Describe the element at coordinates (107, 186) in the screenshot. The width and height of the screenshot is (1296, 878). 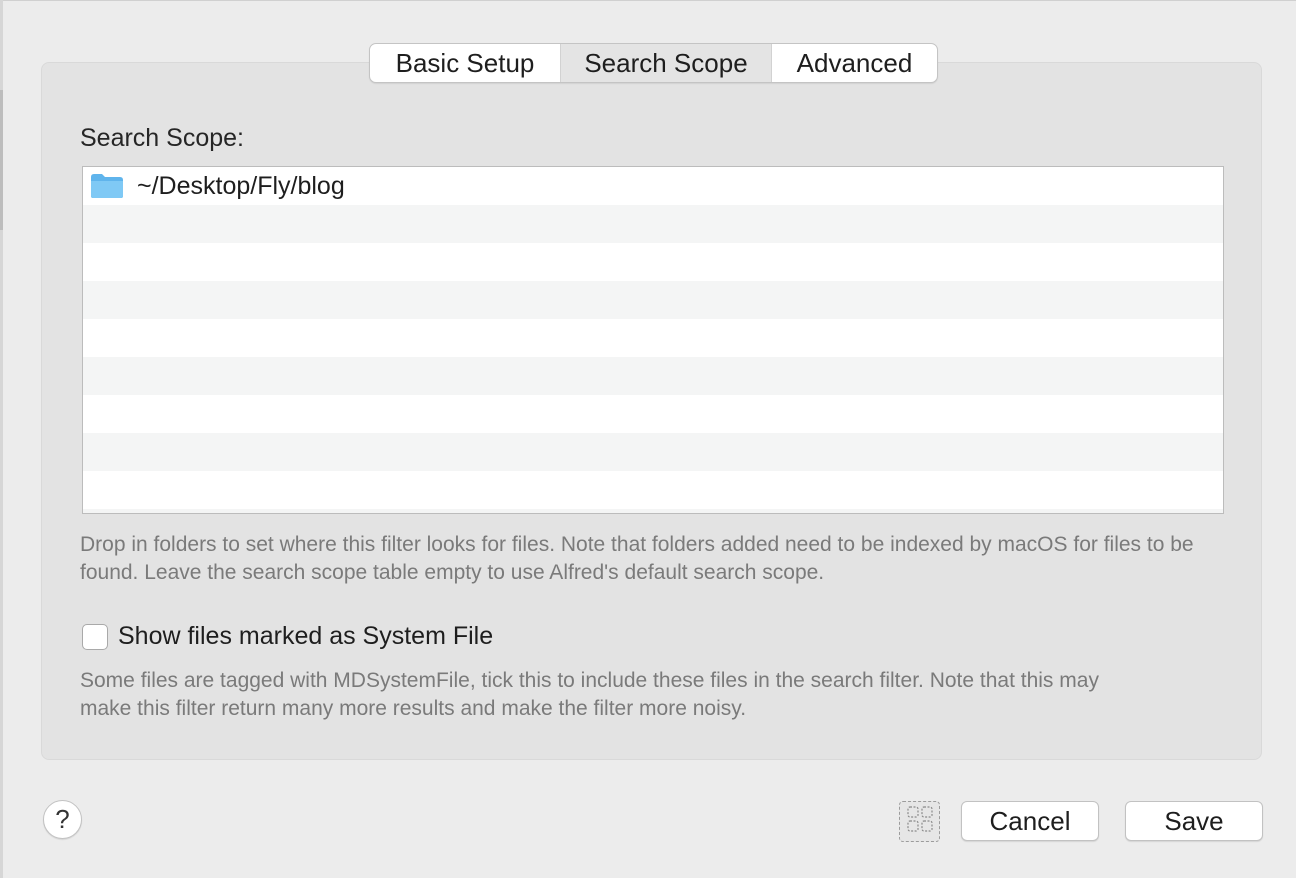
I see `folder-icon` at that location.